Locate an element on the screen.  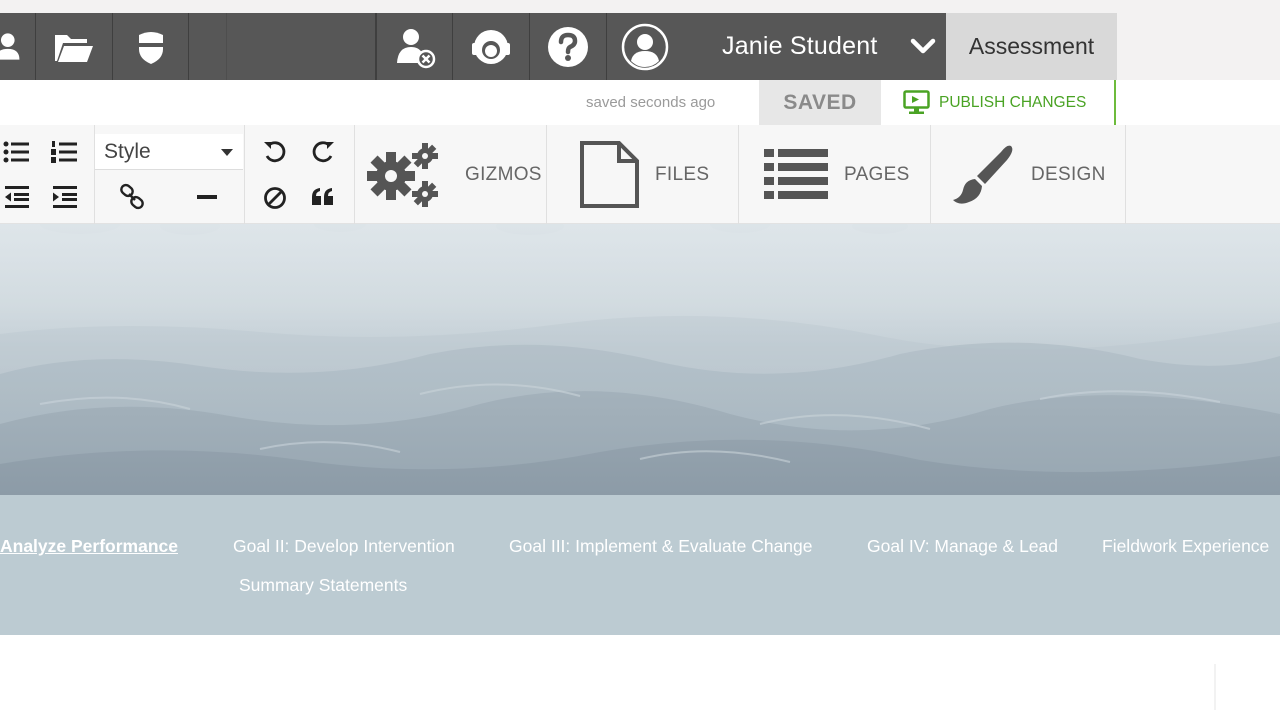
numbered-list-button is located at coordinates (65, 152).